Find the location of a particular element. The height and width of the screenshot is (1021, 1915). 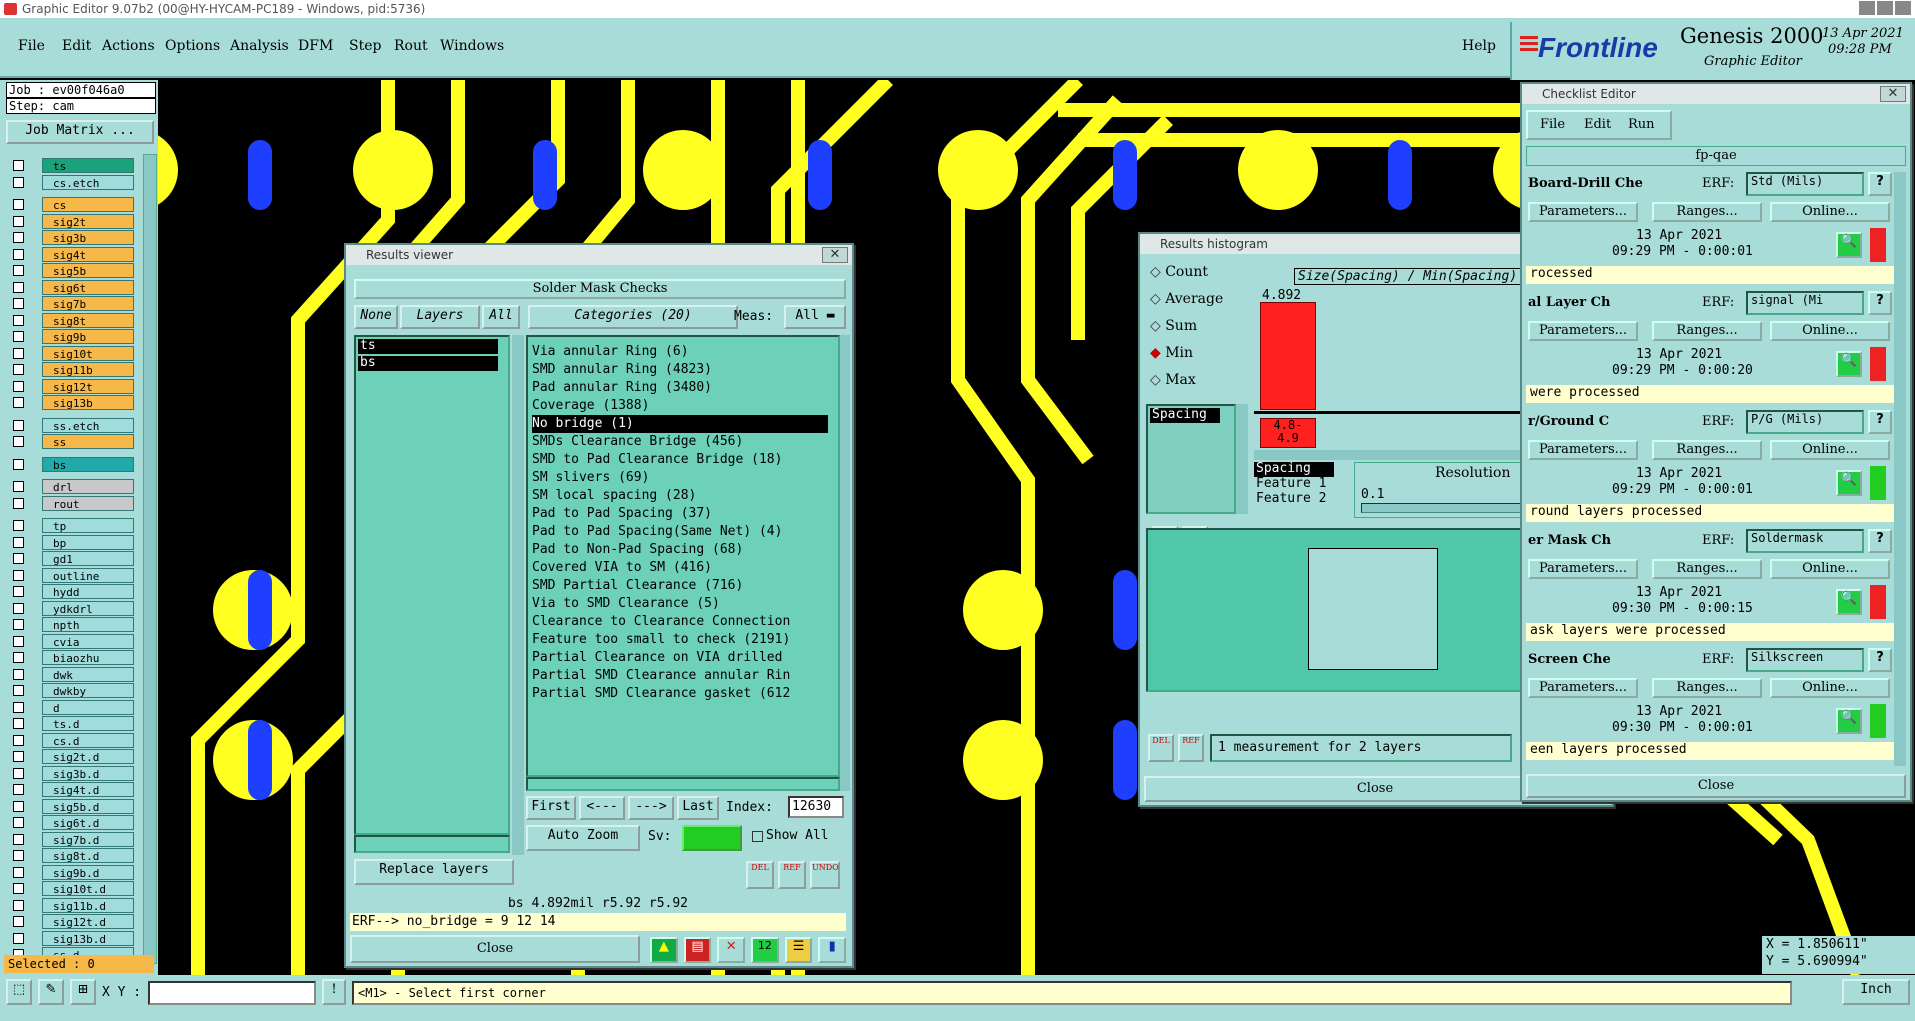

help-icon: ? is located at coordinates (1880, 303).